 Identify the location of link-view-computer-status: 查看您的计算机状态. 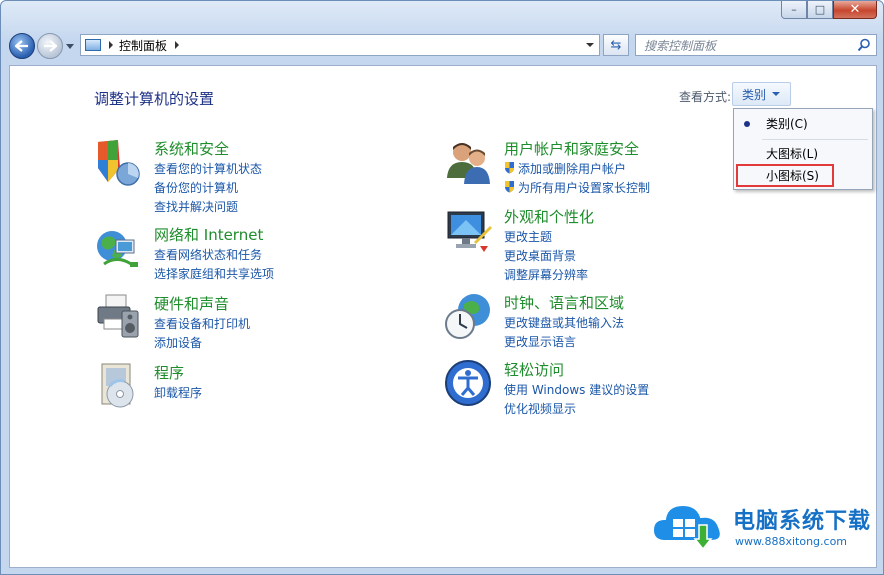
(208, 168).